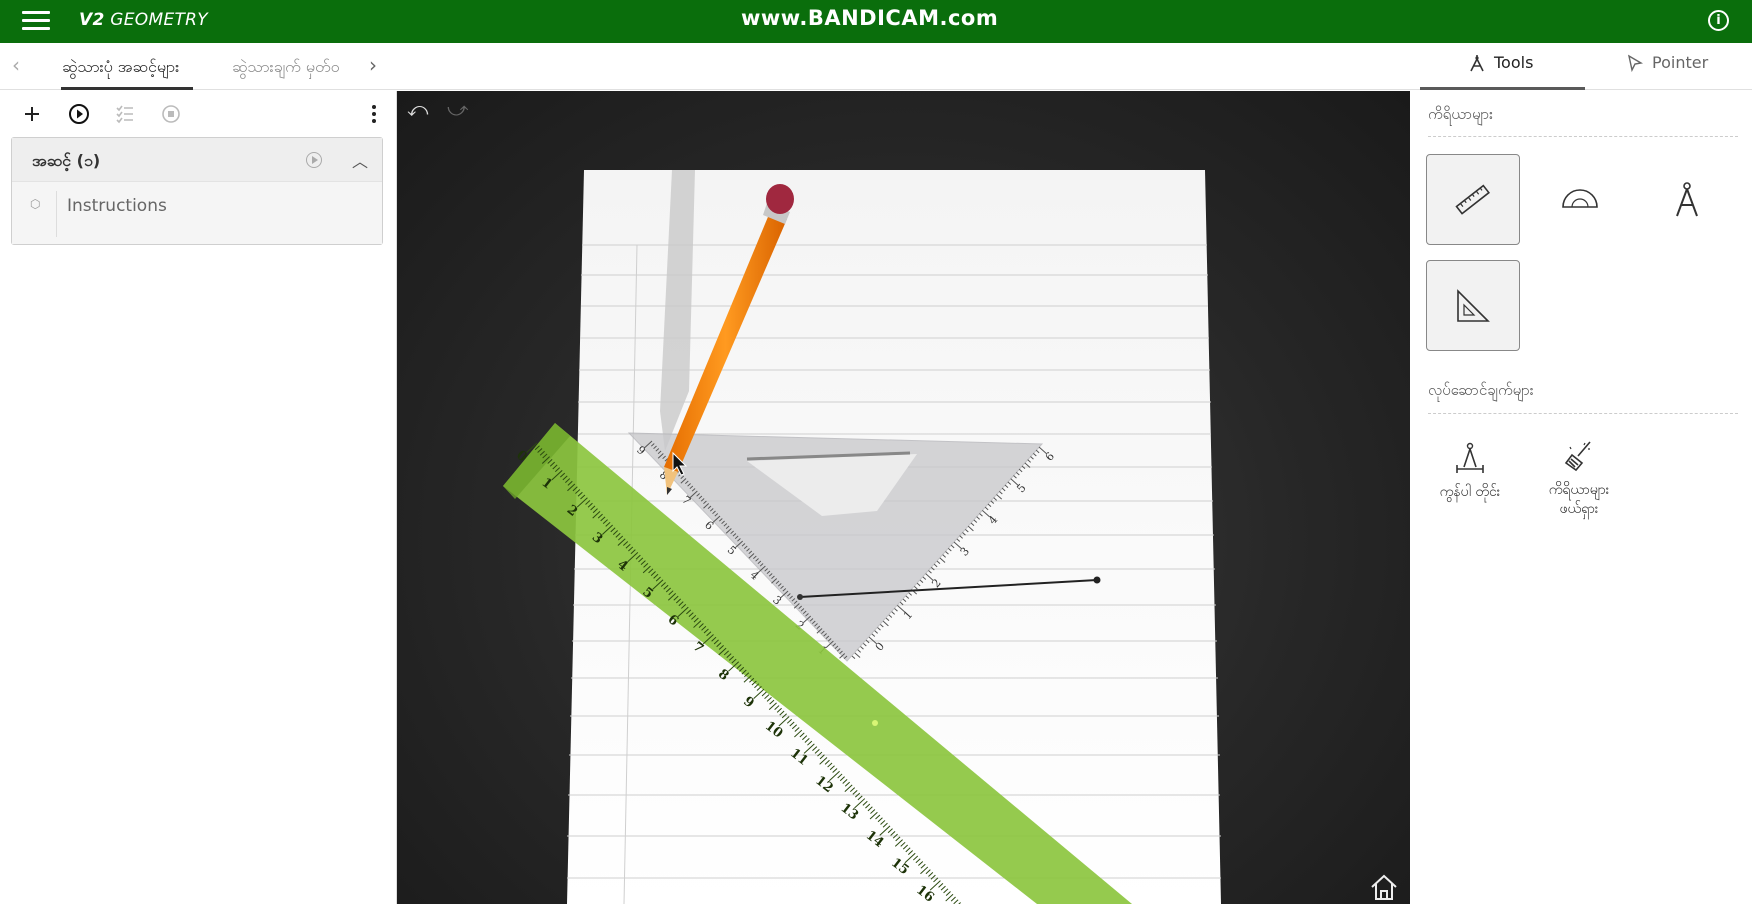 The height and width of the screenshot is (904, 1752). I want to click on protractor-icon, so click(1580, 198).